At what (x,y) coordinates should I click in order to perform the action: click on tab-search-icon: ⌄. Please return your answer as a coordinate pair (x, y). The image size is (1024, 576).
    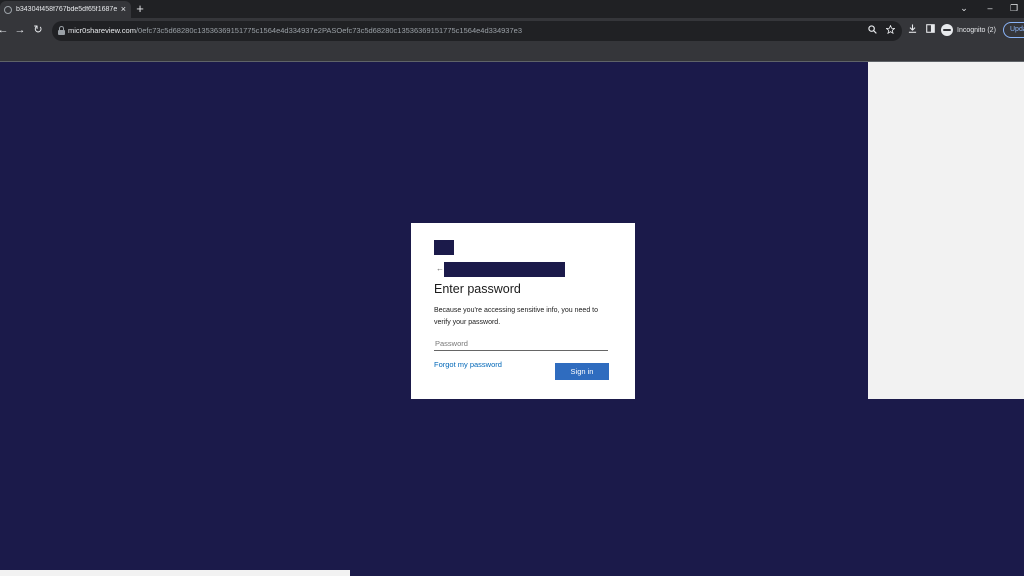
    Looking at the image, I should click on (964, 8).